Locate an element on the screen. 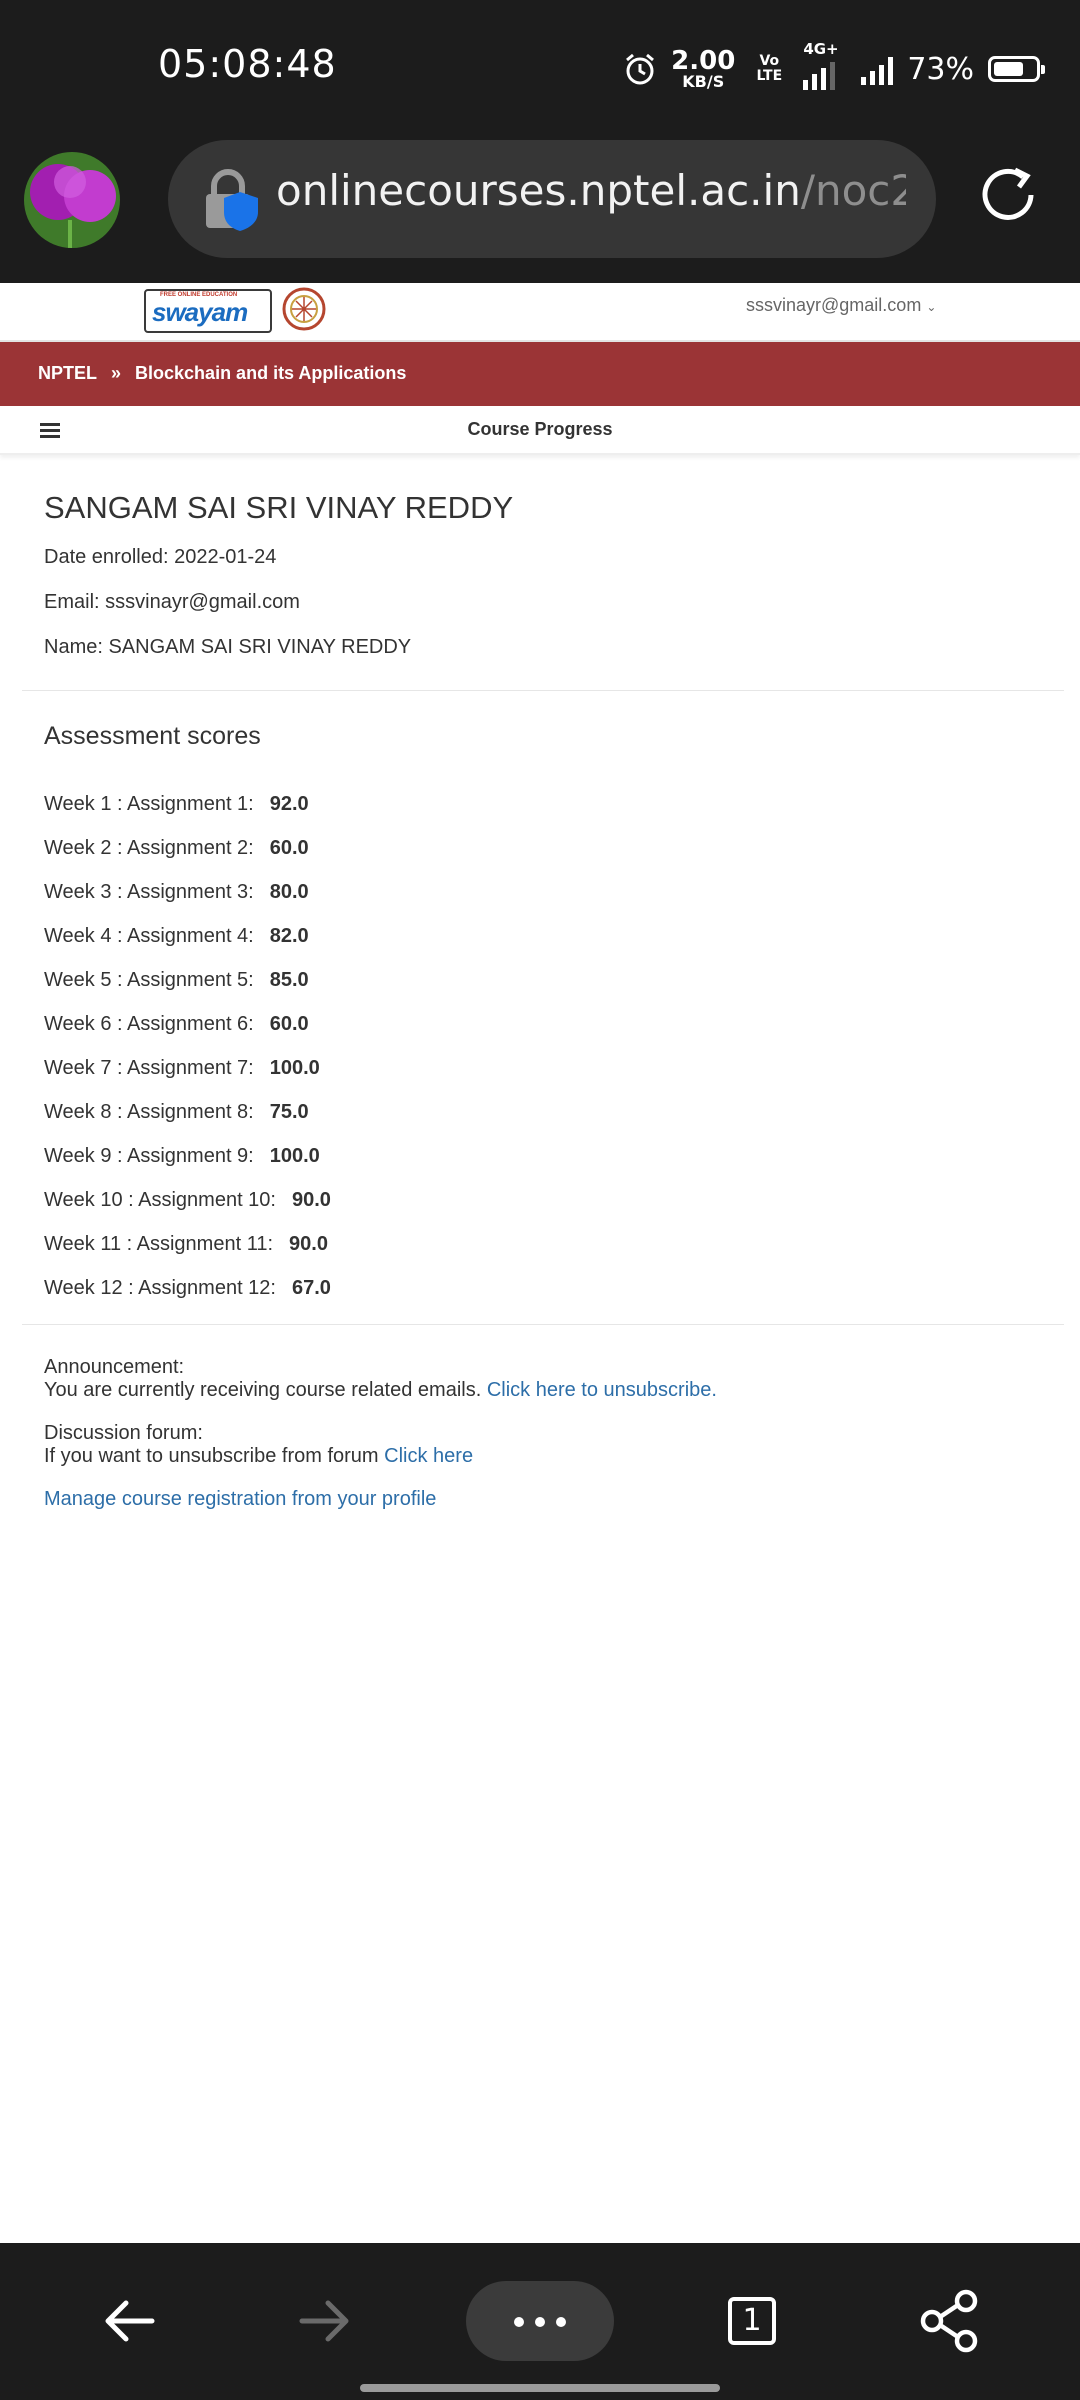 This screenshot has height=2400, width=1080. score-value: 67.0 is located at coordinates (311, 1287).